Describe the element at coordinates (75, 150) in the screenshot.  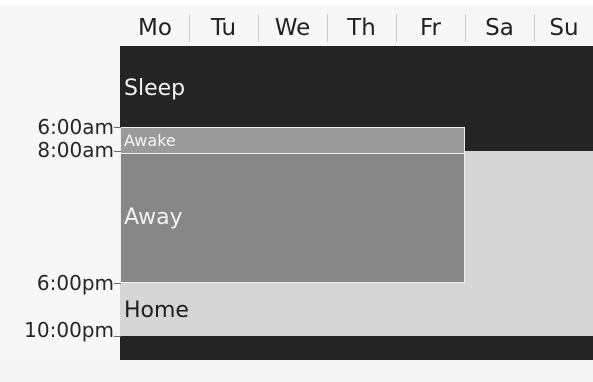
I see `time-label-8am: 8:00am` at that location.